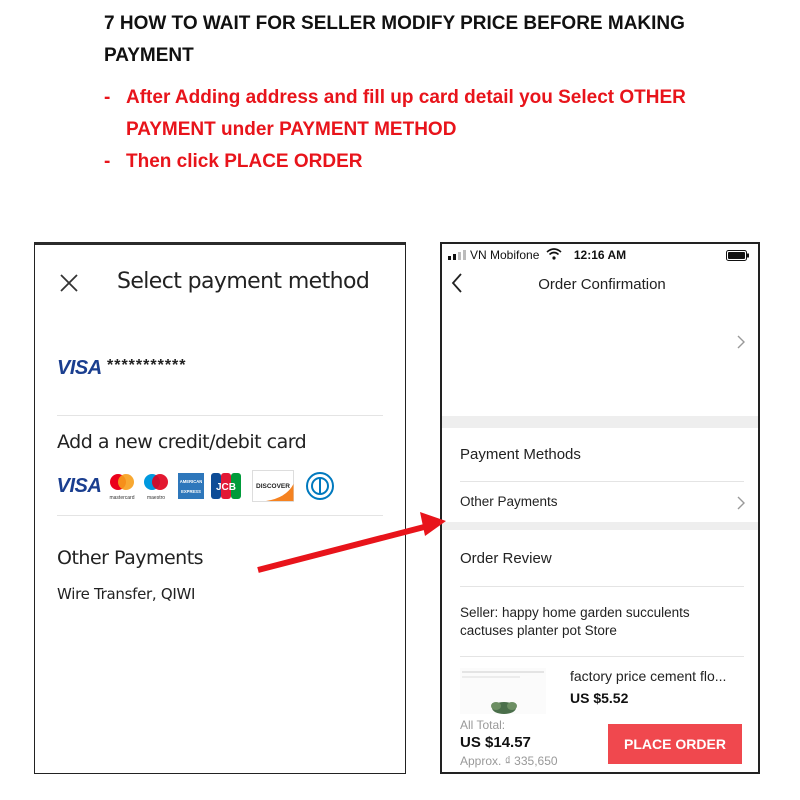 Image resolution: width=800 pixels, height=800 pixels. What do you see at coordinates (244, 161) in the screenshot?
I see `instruction-text: Then click PLACE ORDER` at bounding box center [244, 161].